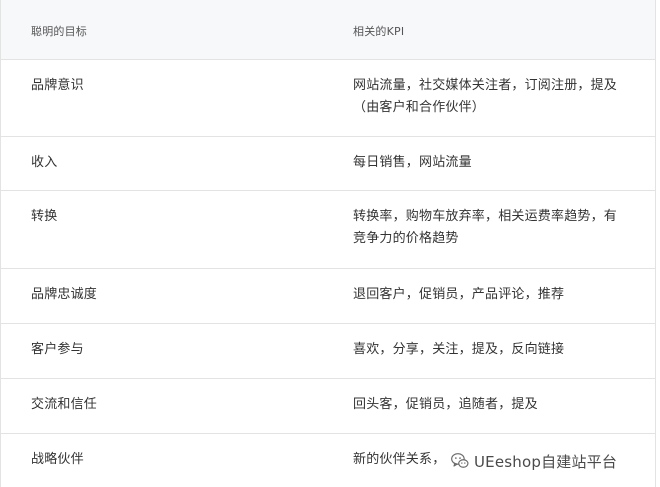  What do you see at coordinates (44, 162) in the screenshot?
I see `goal-cell: 收入` at bounding box center [44, 162].